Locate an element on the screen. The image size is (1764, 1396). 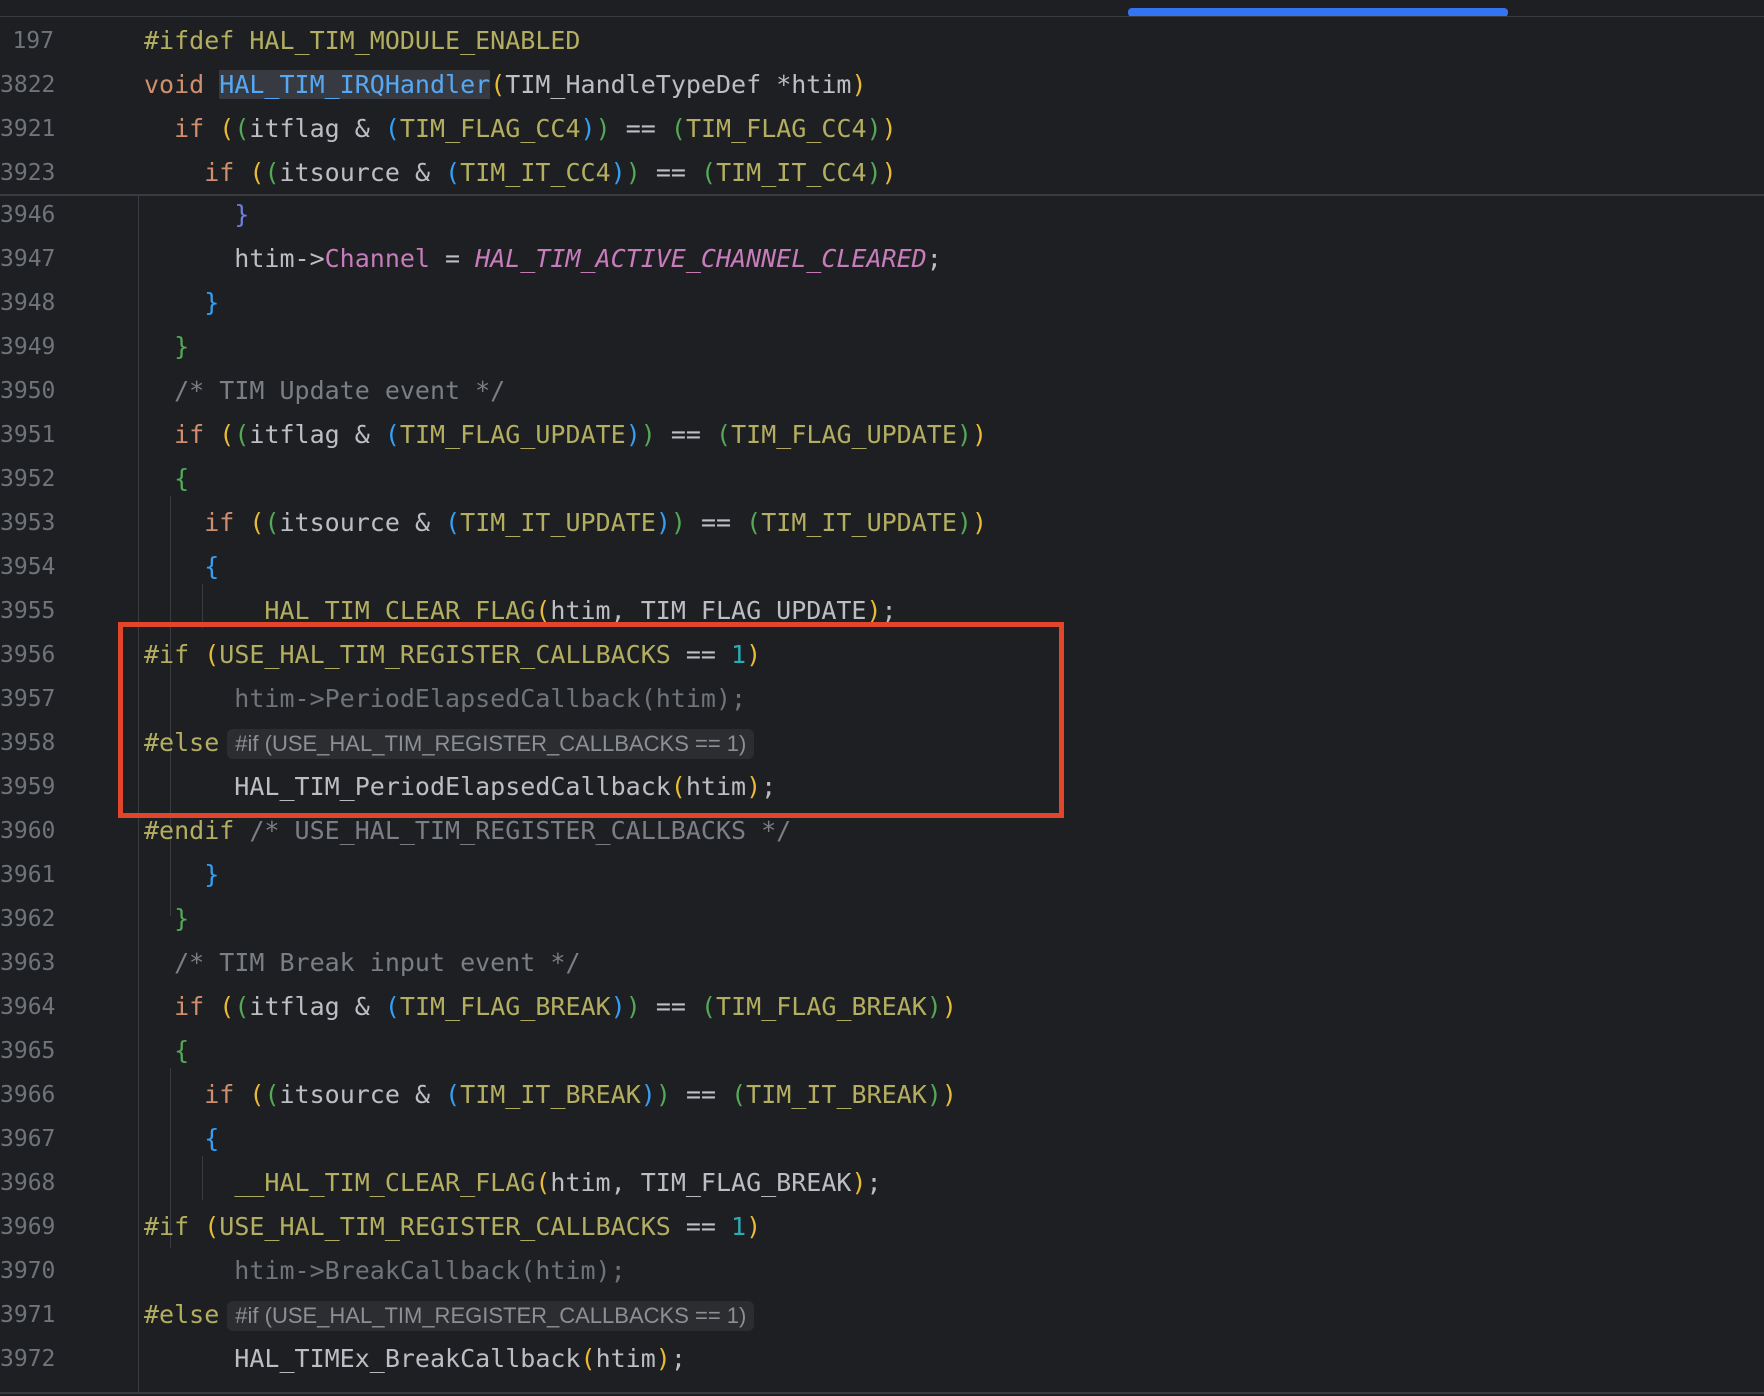
line-number: 3923 is located at coordinates (27, 173).